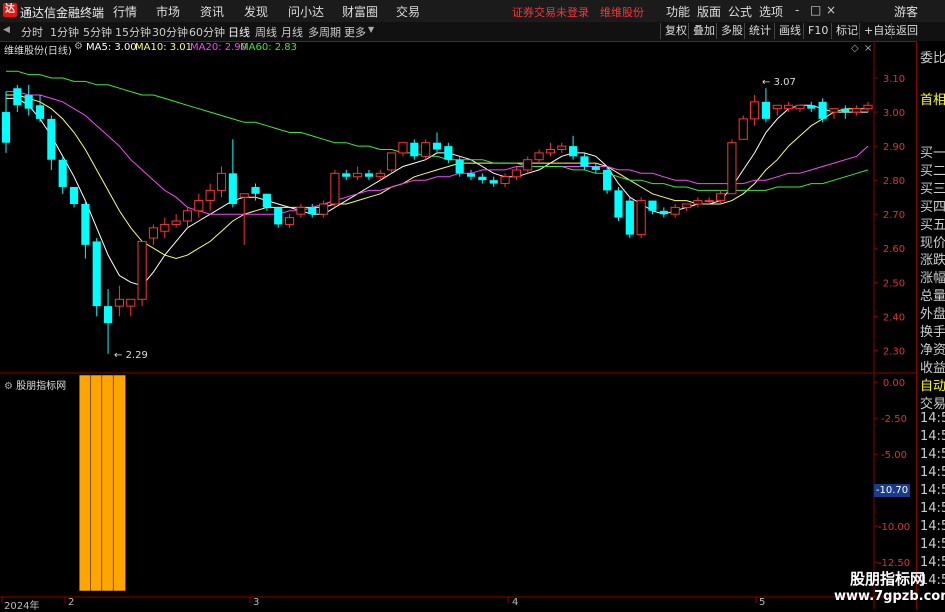 This screenshot has height=612, width=945. What do you see at coordinates (254, 47) in the screenshot?
I see `ma60-name: MA60` at bounding box center [254, 47].